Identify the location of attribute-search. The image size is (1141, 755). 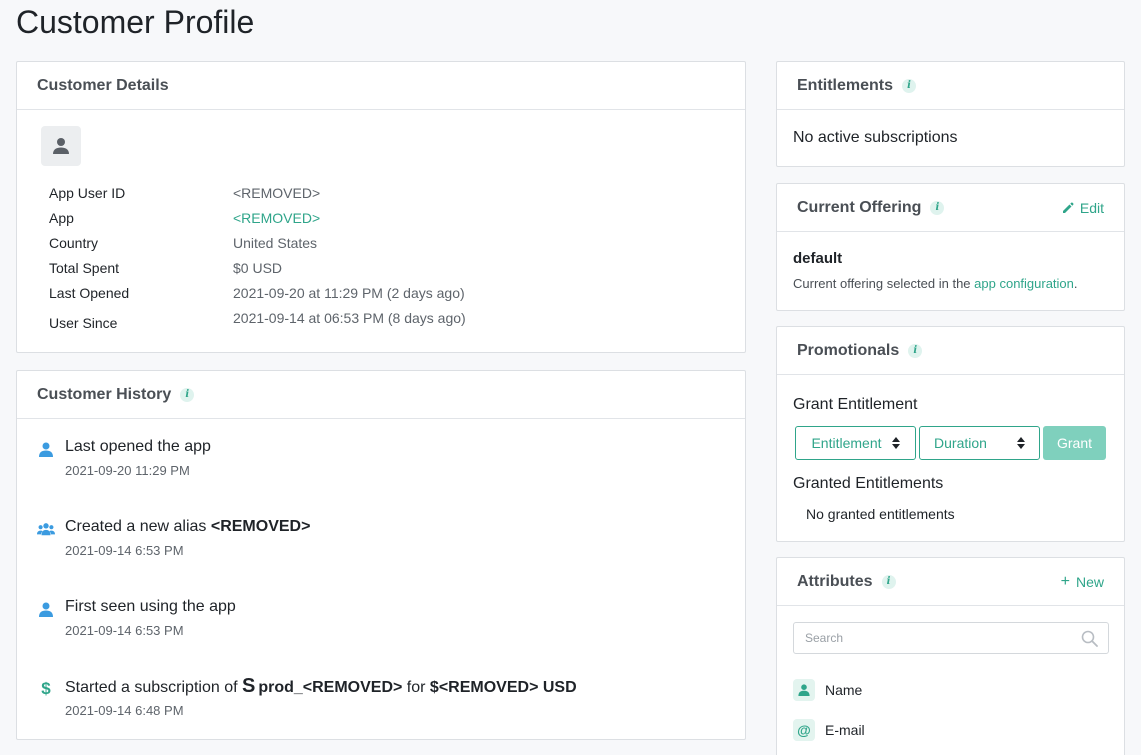
(951, 638).